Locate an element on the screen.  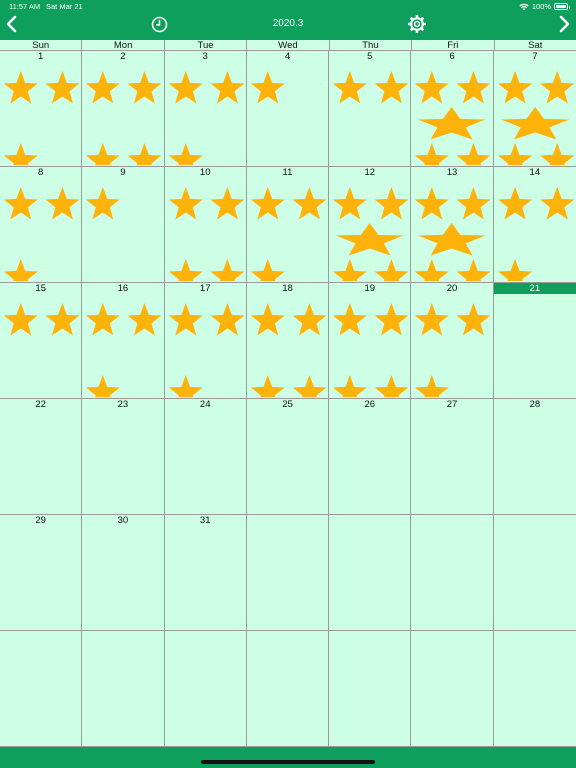
day-cell: 27 is located at coordinates (452, 457).